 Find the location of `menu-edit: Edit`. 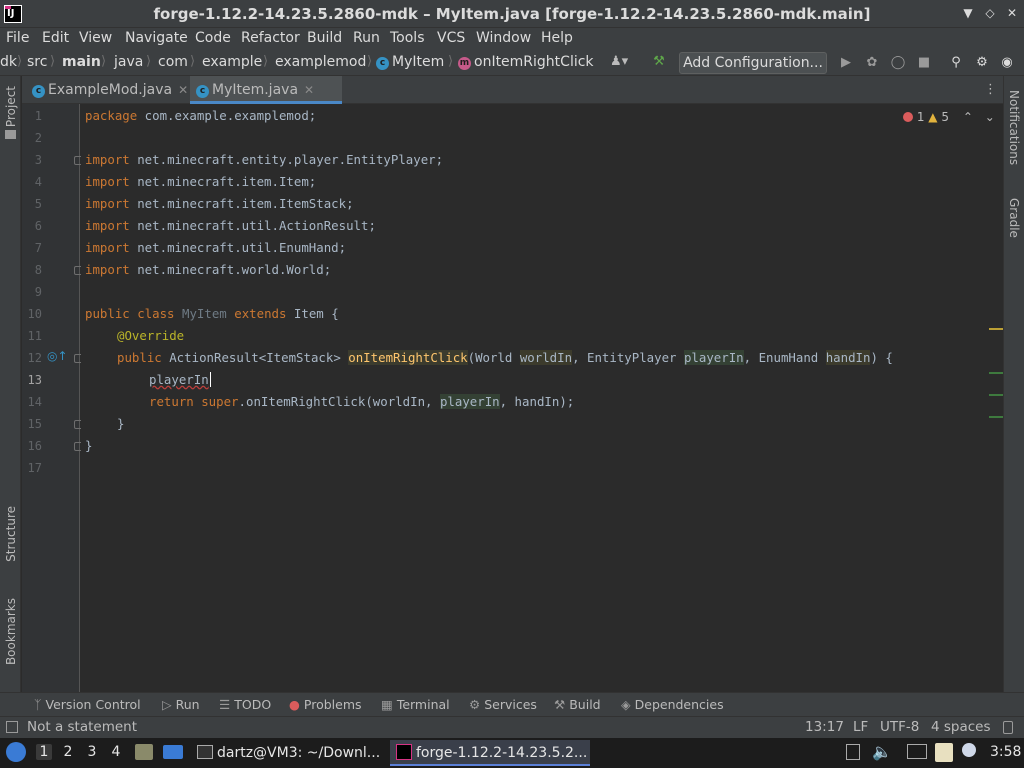

menu-edit: Edit is located at coordinates (55, 38).